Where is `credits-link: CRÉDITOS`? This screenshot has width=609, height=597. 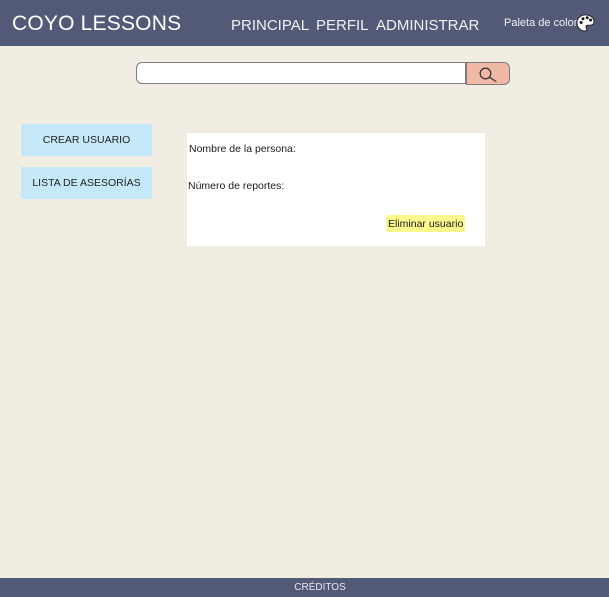 credits-link: CRÉDITOS is located at coordinates (304, 587).